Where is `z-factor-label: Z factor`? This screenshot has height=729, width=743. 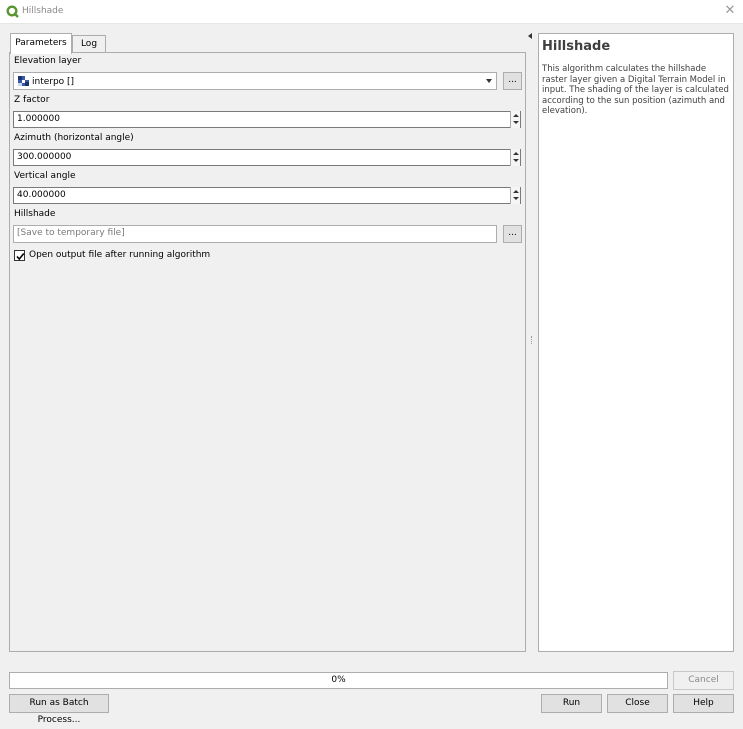 z-factor-label: Z factor is located at coordinates (32, 100).